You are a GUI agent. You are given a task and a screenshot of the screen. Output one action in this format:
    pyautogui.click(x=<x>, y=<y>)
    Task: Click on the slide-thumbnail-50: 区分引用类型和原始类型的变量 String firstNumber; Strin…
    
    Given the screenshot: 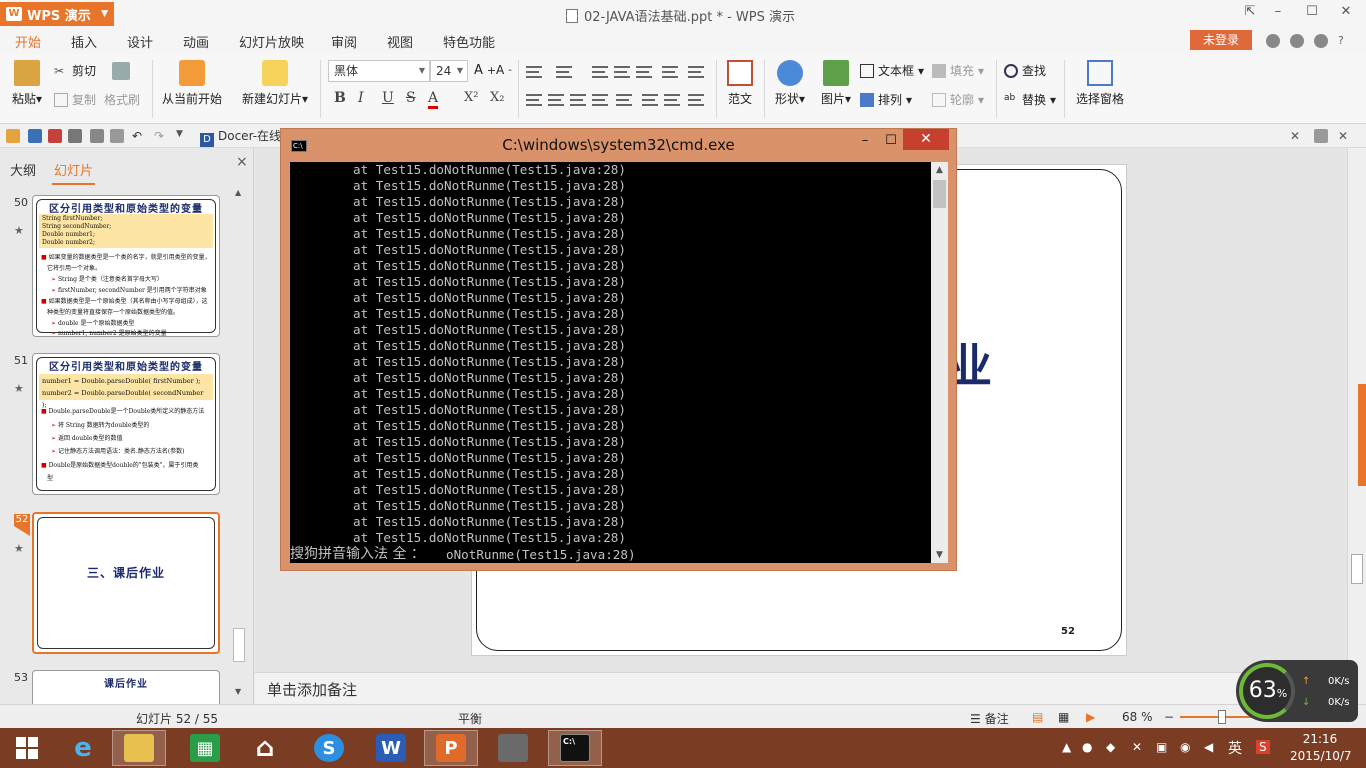 What is the action you would take?
    pyautogui.click(x=126, y=266)
    